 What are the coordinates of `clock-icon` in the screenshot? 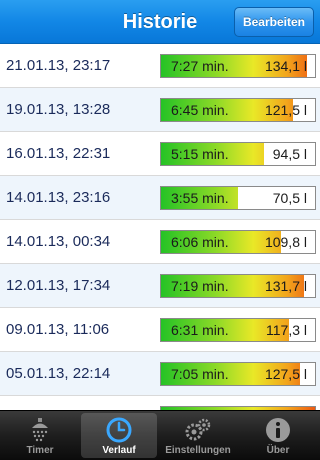 It's located at (119, 430).